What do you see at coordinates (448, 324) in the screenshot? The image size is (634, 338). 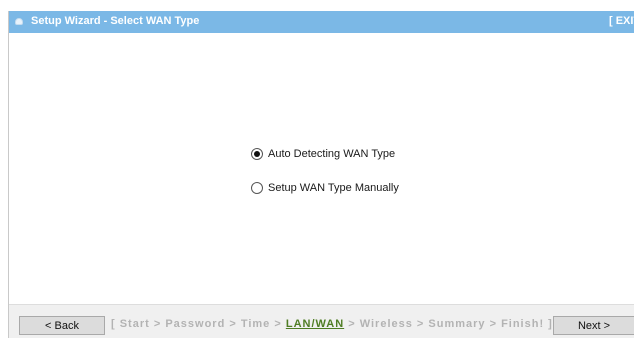 I see `steps-suffix: > Wireless > Summary > Finish! ]` at bounding box center [448, 324].